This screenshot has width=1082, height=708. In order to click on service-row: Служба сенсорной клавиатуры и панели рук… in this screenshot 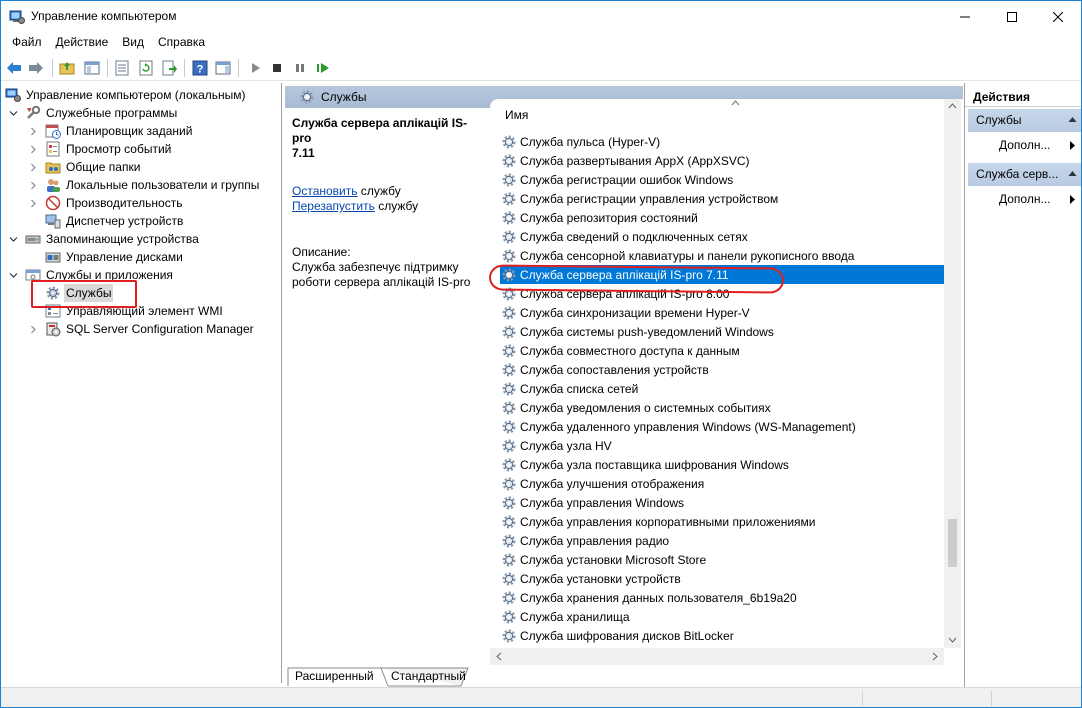, I will do `click(722, 255)`.